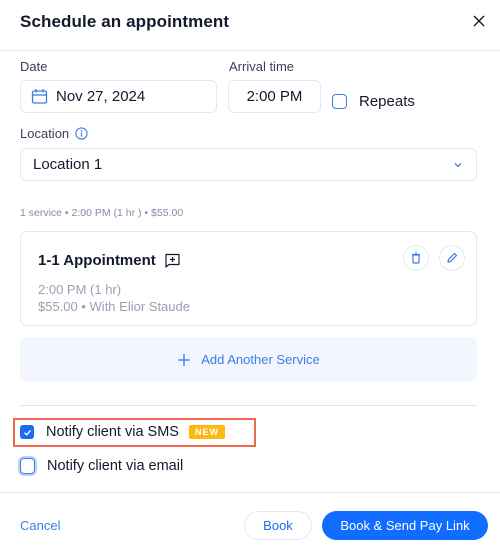  I want to click on new-badge: NEW, so click(206, 432).